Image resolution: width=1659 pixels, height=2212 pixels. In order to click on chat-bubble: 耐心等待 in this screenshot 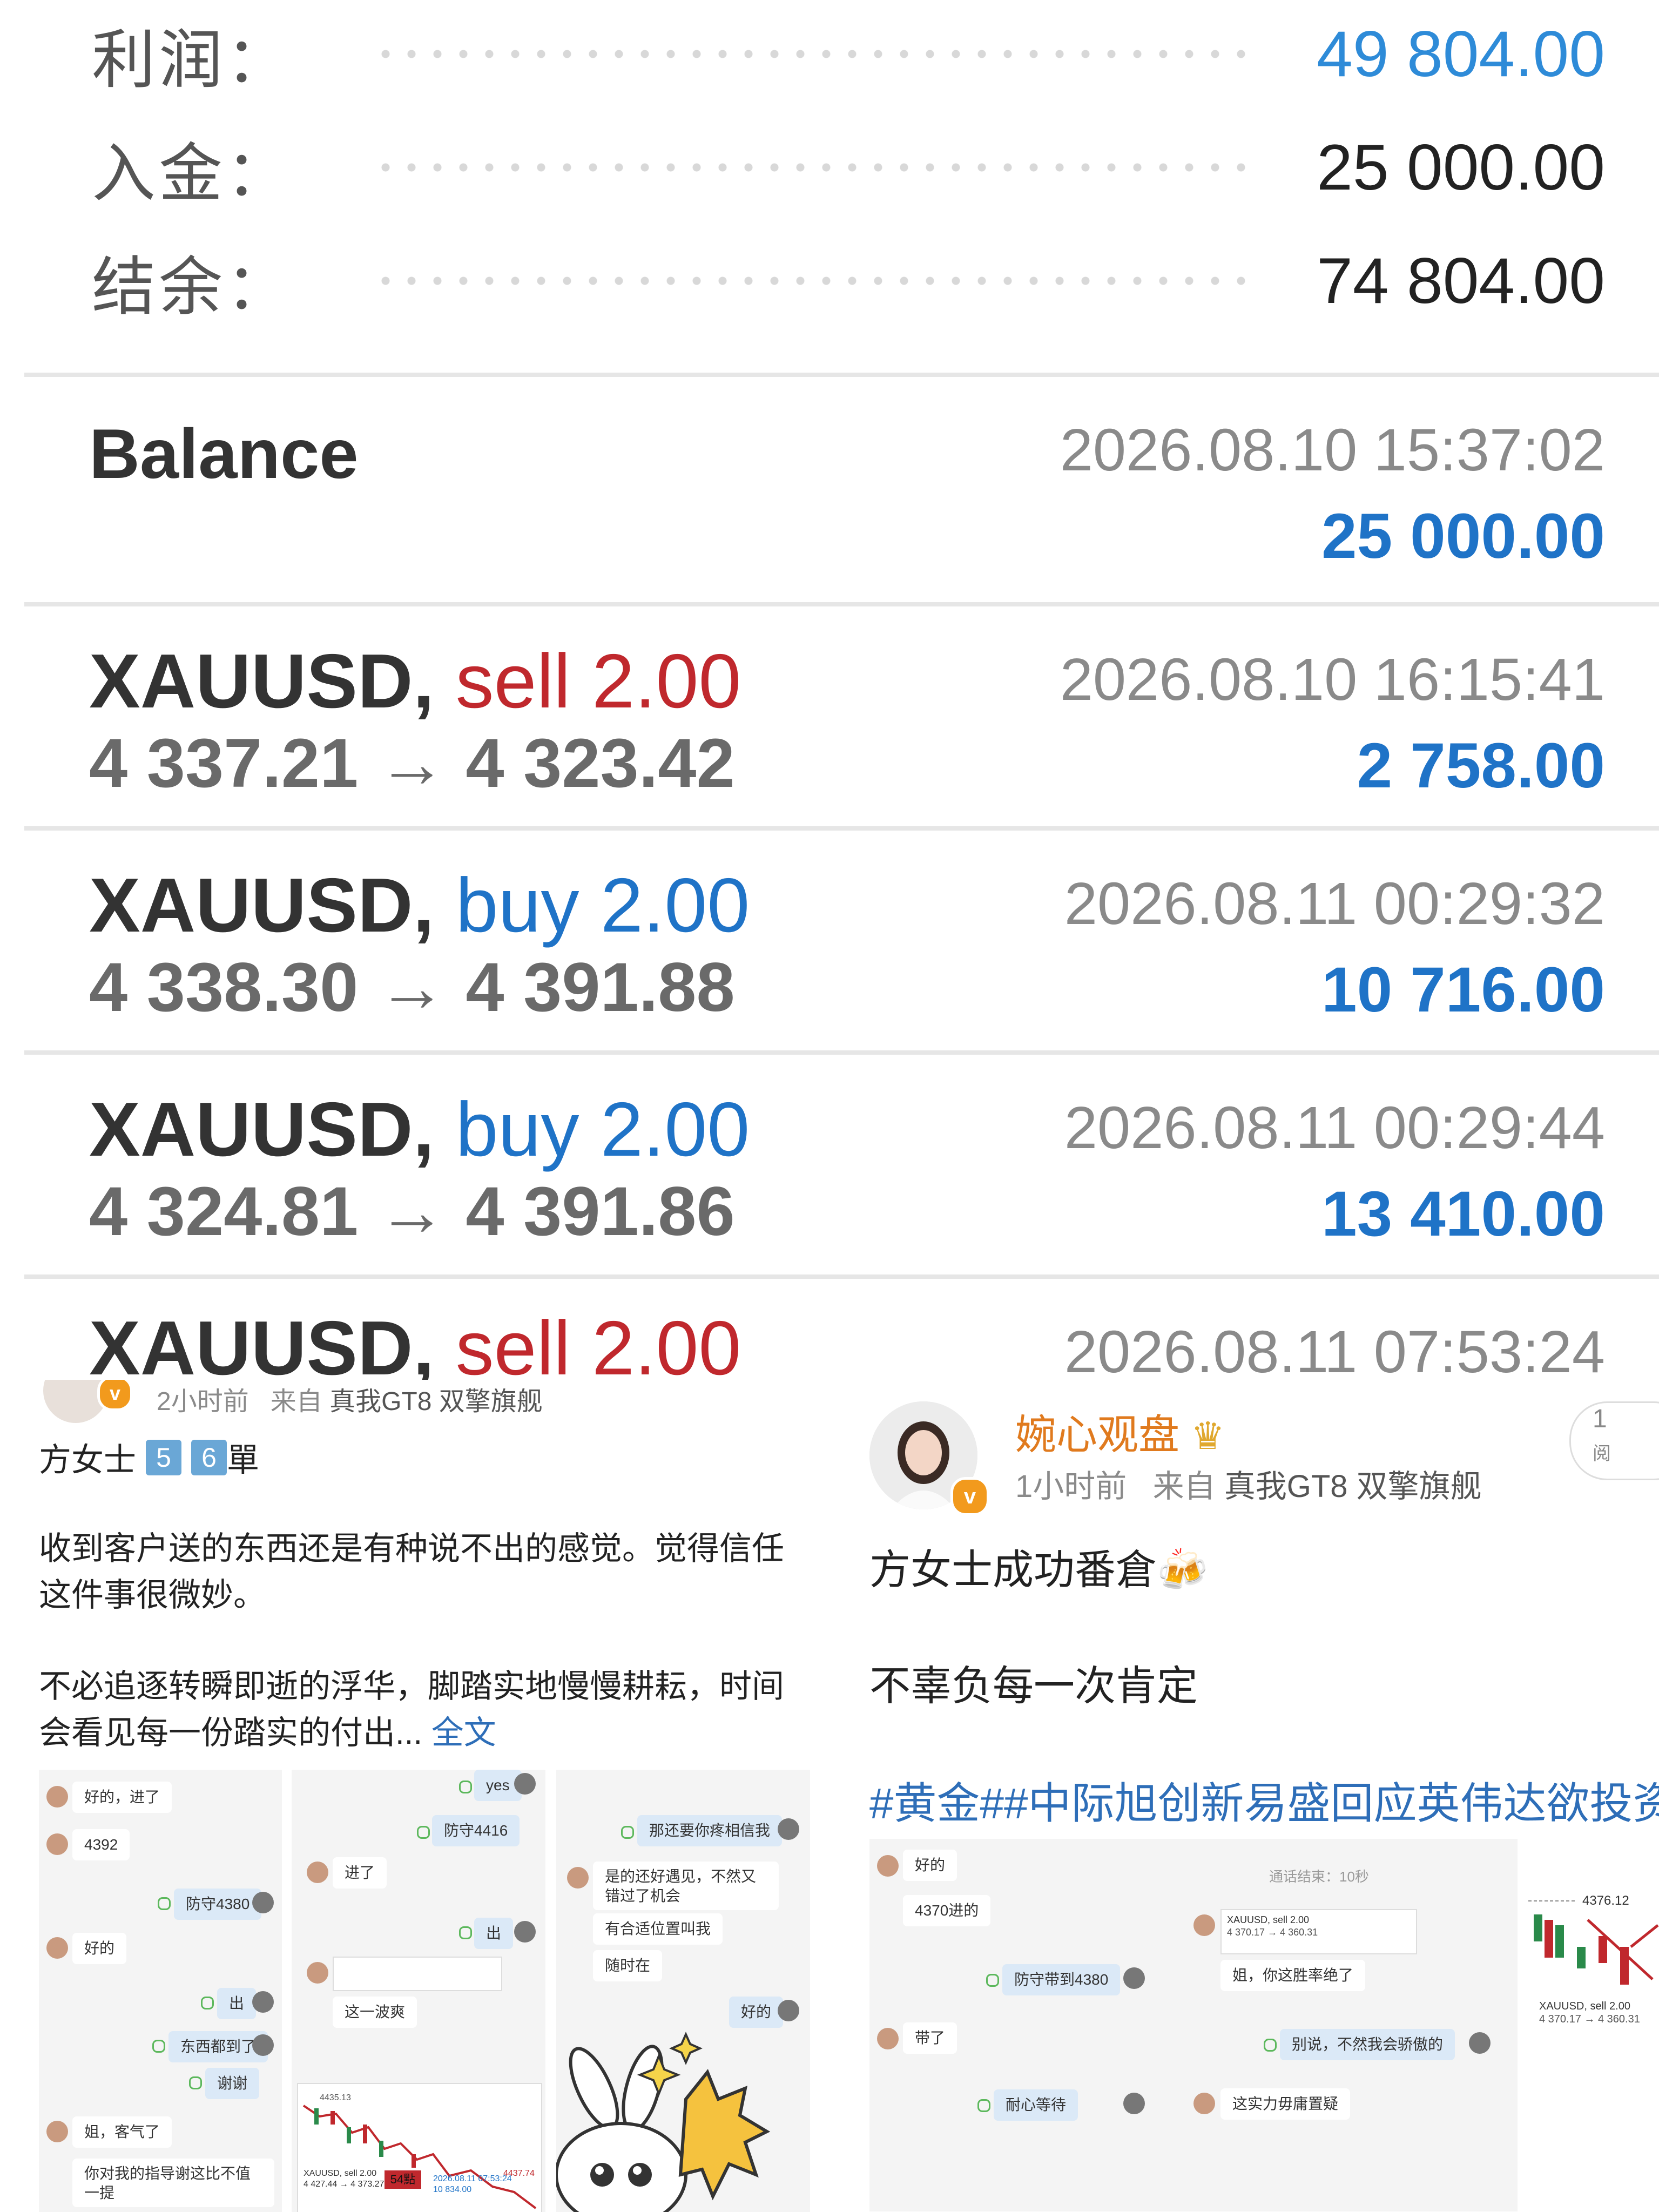, I will do `click(1036, 2105)`.